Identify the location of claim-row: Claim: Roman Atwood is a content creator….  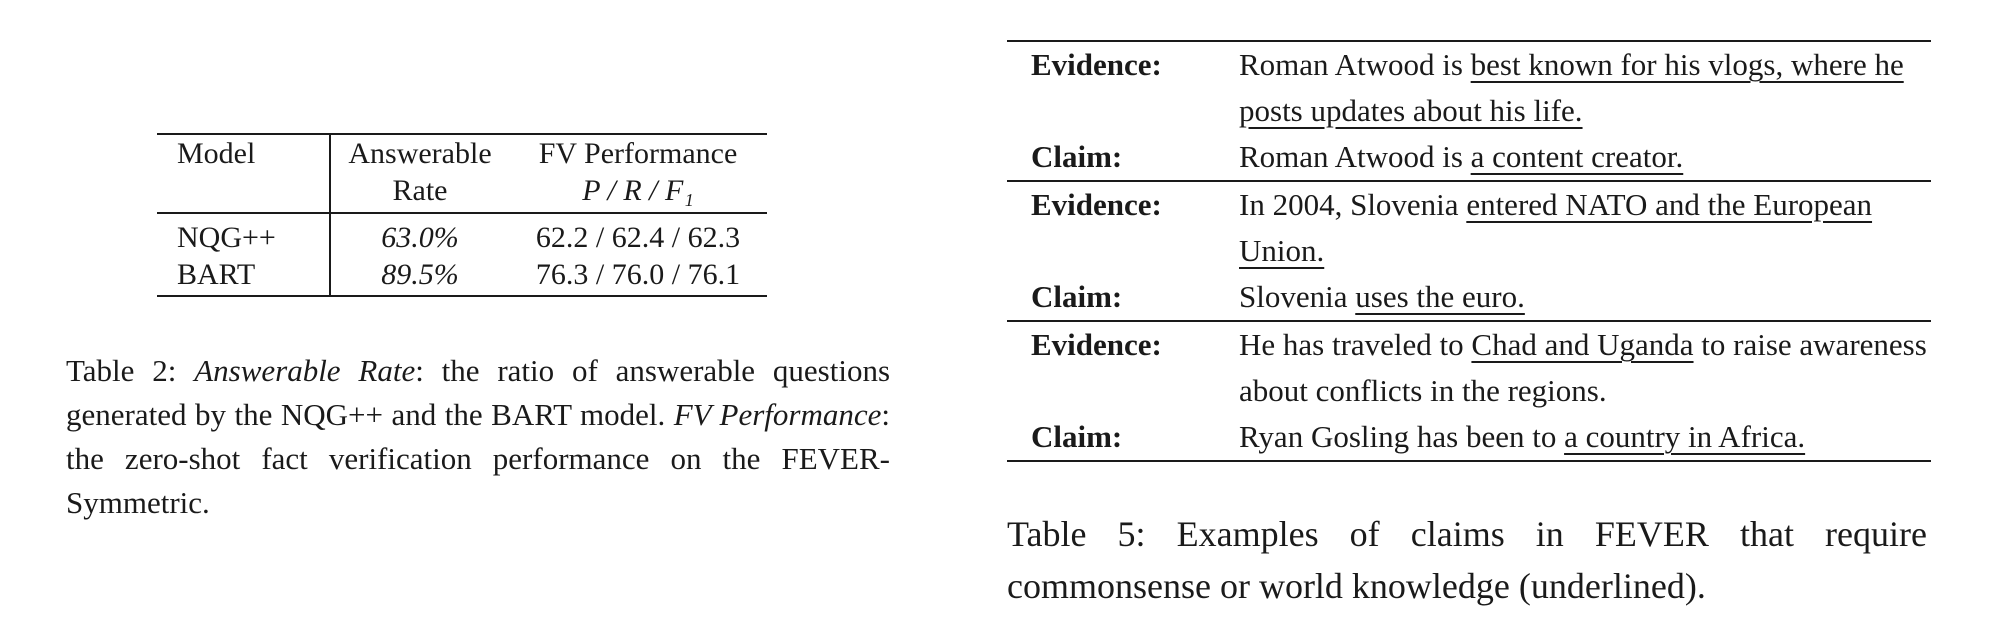
(1469, 157).